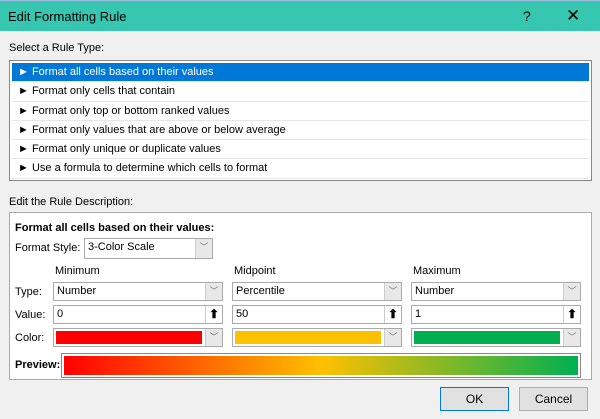 This screenshot has height=419, width=600. Describe the element at coordinates (138, 291) in the screenshot. I see `minimum-type-select: Number ﹀` at that location.